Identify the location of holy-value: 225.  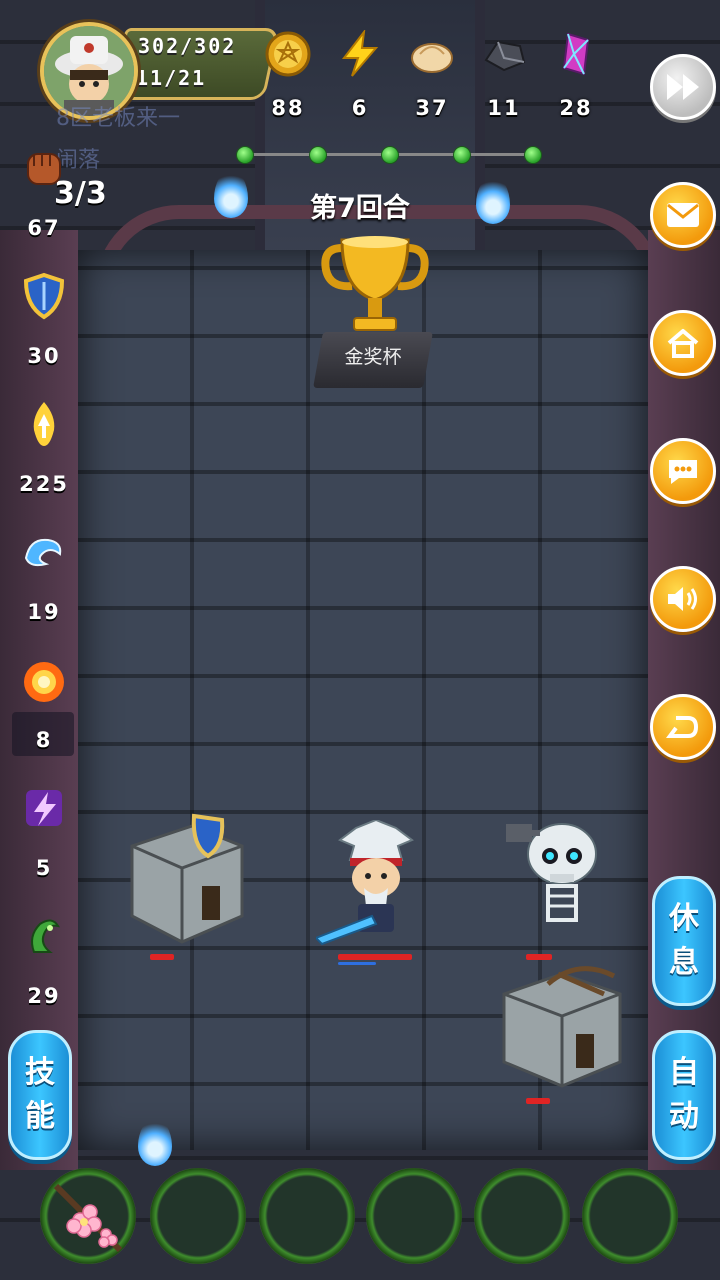
(44, 484).